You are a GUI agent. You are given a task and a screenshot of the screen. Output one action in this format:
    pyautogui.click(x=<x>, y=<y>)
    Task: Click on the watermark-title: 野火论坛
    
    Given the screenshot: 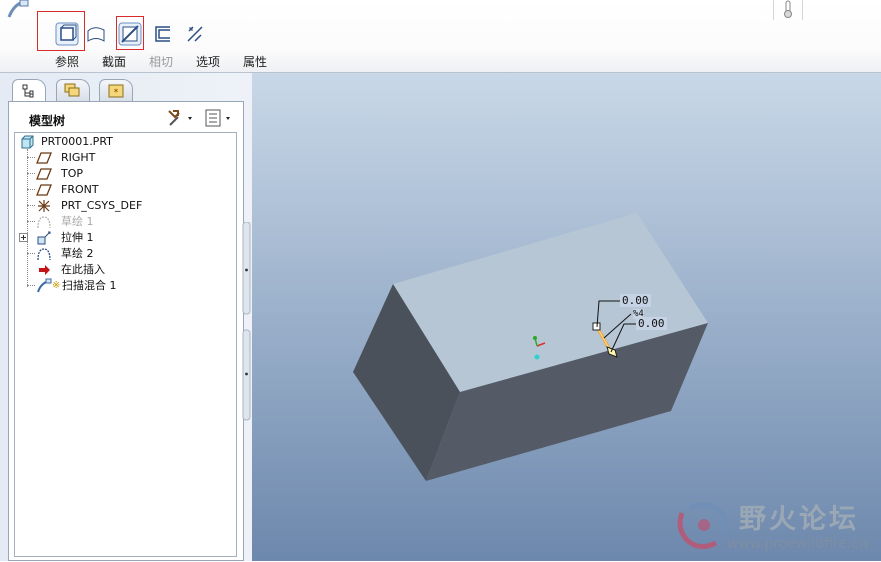 What is the action you would take?
    pyautogui.click(x=799, y=519)
    